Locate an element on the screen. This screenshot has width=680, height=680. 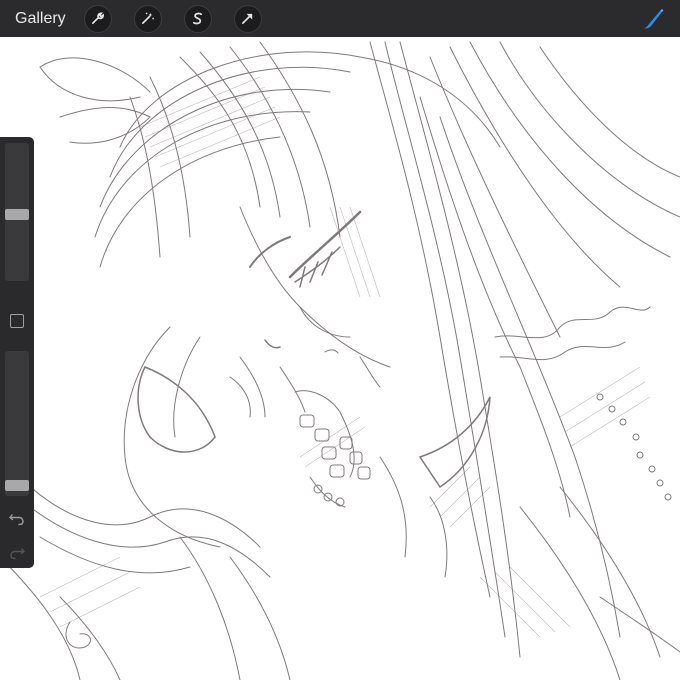
magic-wand-icon is located at coordinates (148, 18).